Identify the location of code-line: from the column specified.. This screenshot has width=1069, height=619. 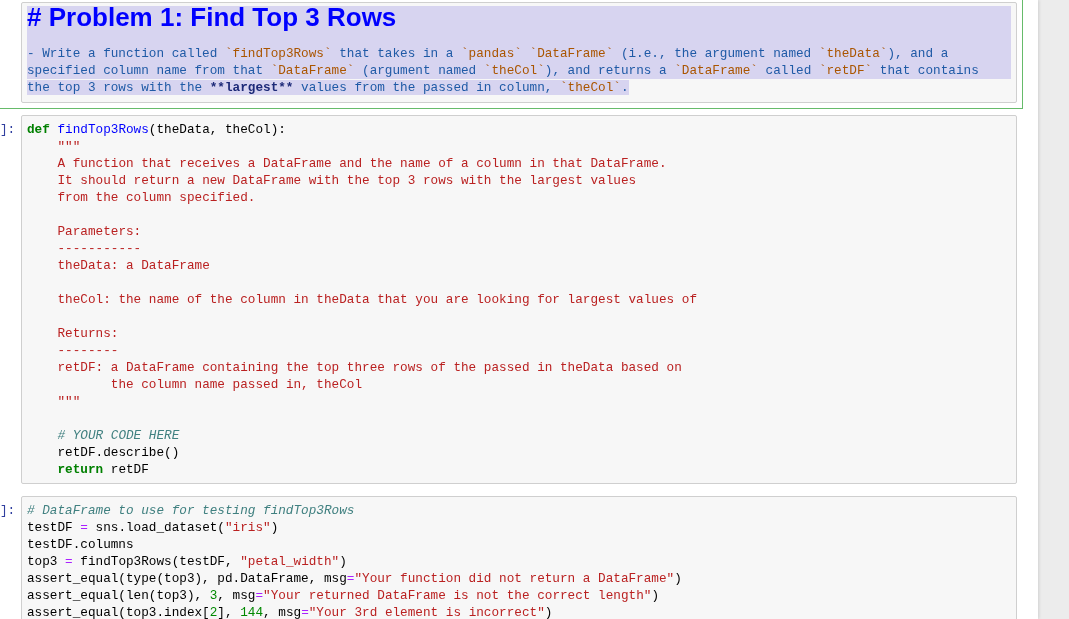
(156, 197).